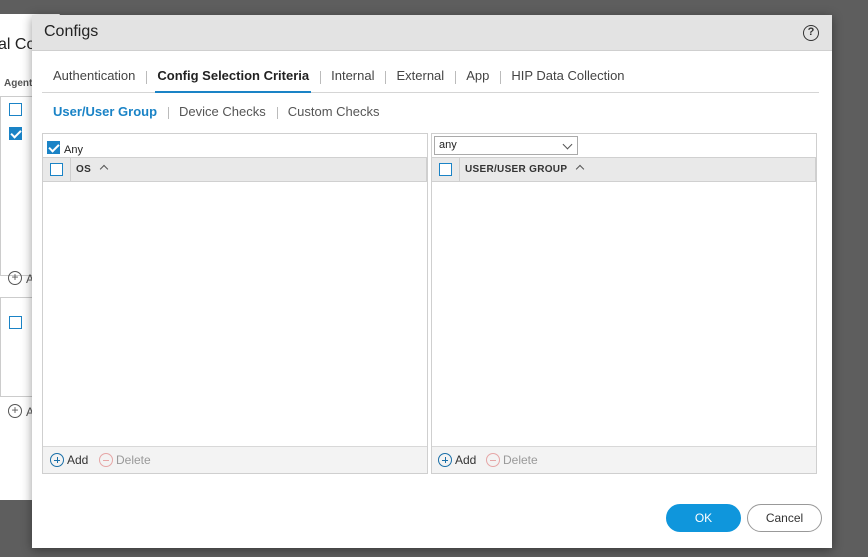 The image size is (868, 557). What do you see at coordinates (222, 113) in the screenshot?
I see `subtab-device-checks: Device Checks` at bounding box center [222, 113].